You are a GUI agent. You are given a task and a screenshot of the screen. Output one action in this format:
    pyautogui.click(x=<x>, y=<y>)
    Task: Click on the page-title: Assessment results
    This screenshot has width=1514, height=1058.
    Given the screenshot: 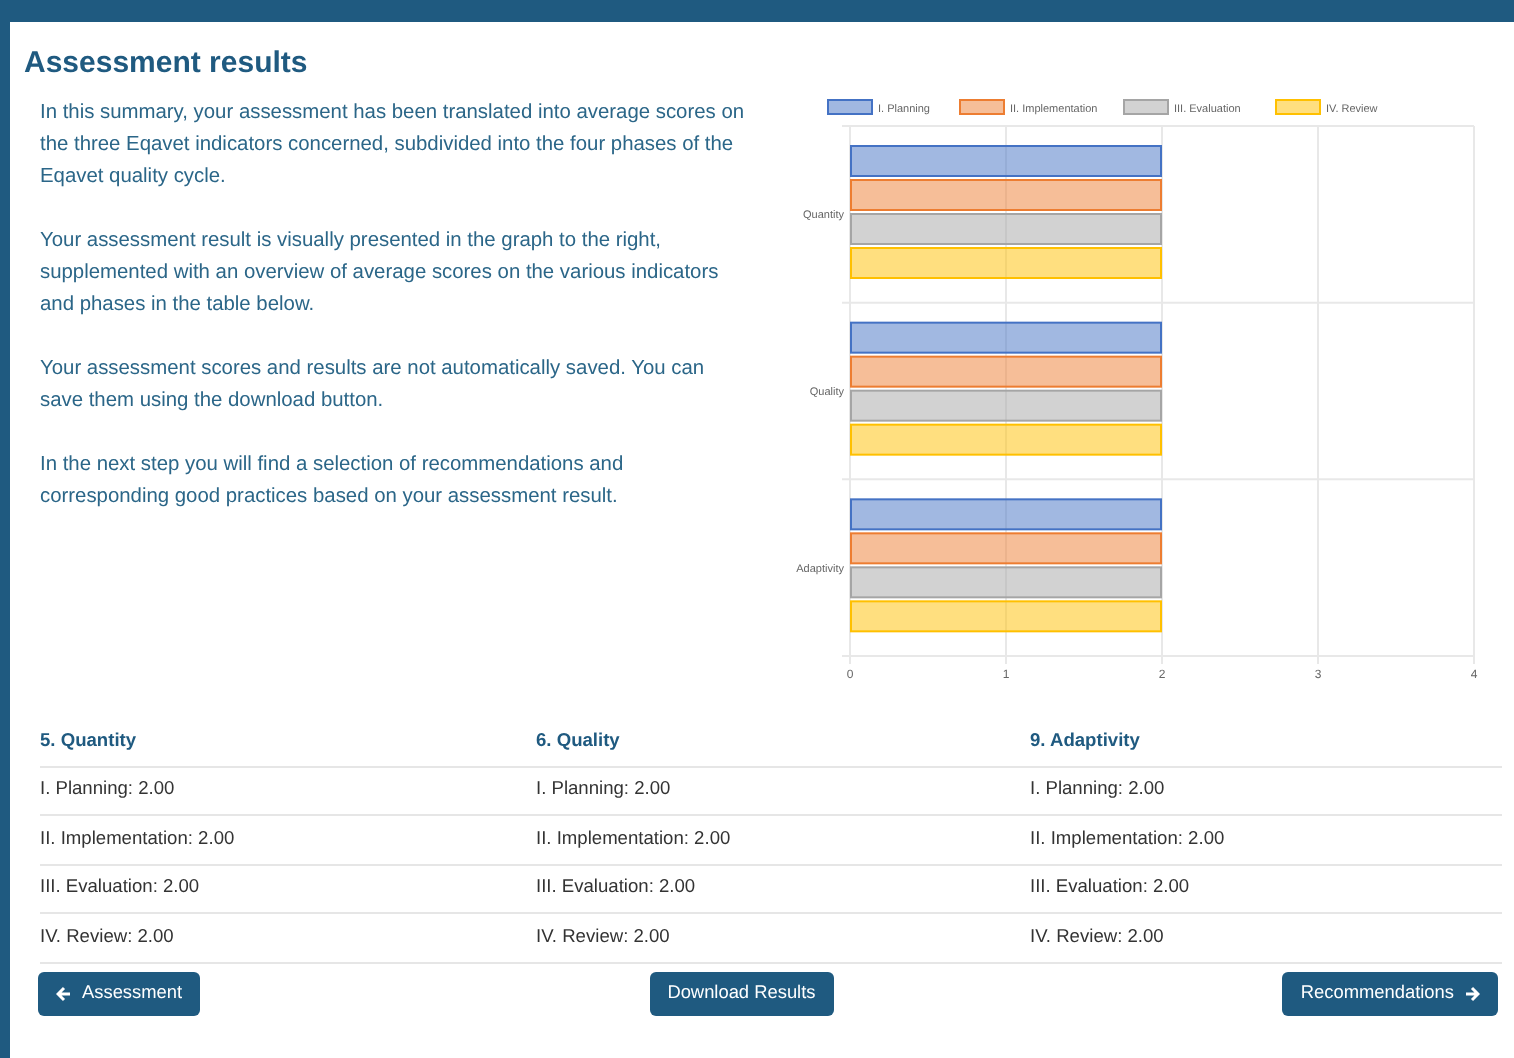 What is the action you would take?
    pyautogui.click(x=167, y=64)
    